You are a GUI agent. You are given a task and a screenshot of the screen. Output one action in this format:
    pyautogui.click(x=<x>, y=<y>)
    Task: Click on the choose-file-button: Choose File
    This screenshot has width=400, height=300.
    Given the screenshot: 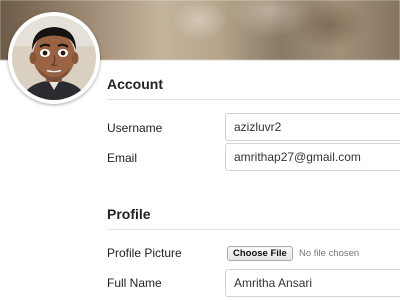 What is the action you would take?
    pyautogui.click(x=260, y=253)
    